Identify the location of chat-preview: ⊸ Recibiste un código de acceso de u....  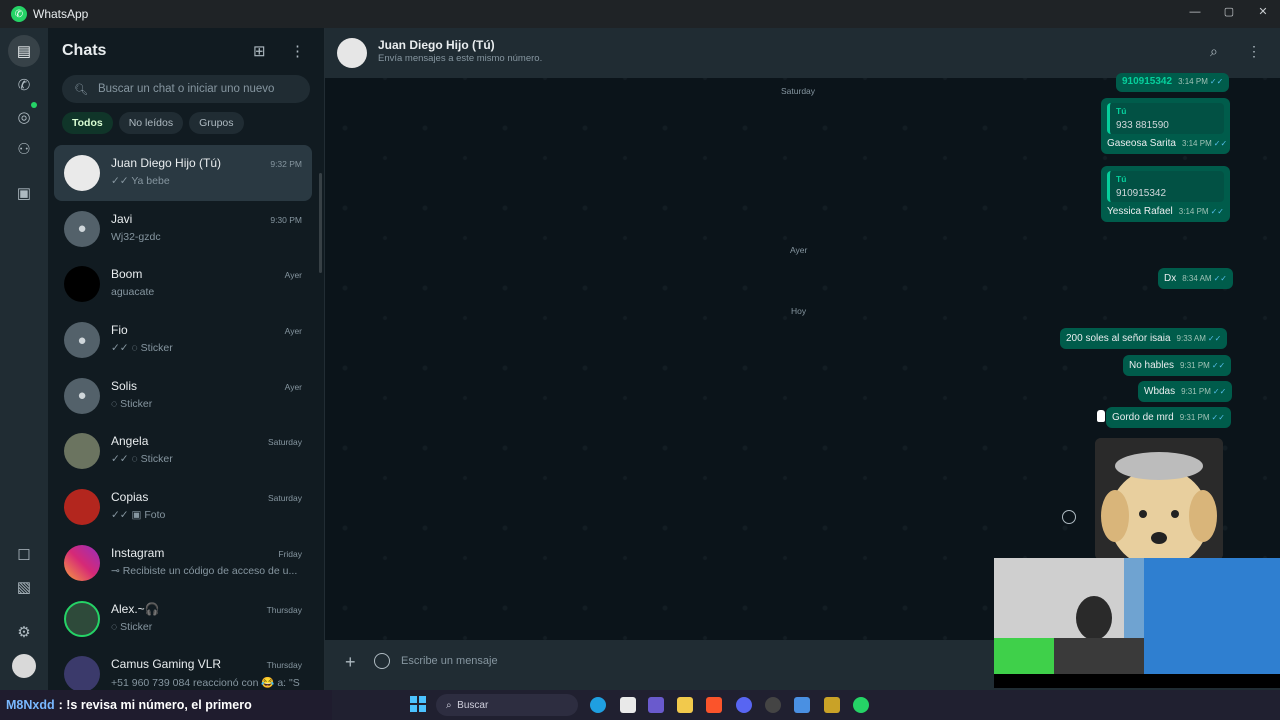
(204, 570).